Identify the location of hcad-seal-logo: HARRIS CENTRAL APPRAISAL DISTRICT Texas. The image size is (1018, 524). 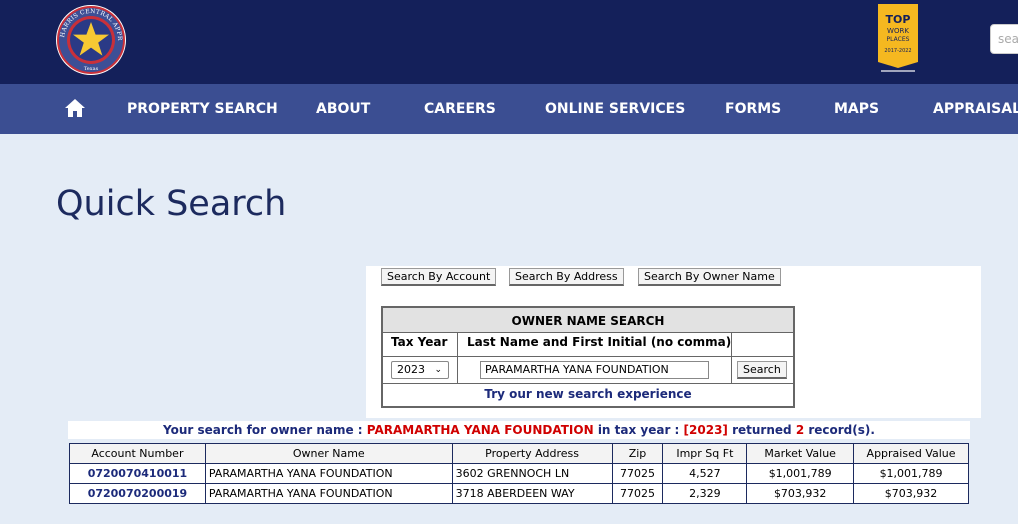
(91, 40).